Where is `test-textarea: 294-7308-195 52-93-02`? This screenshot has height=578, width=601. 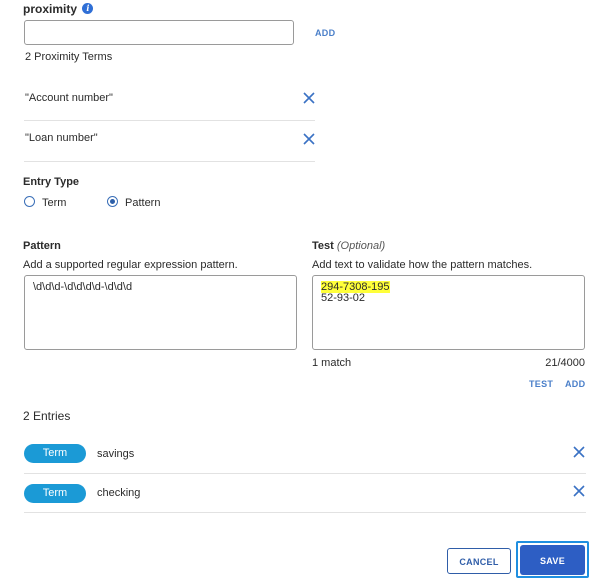 test-textarea: 294-7308-195 52-93-02 is located at coordinates (448, 312).